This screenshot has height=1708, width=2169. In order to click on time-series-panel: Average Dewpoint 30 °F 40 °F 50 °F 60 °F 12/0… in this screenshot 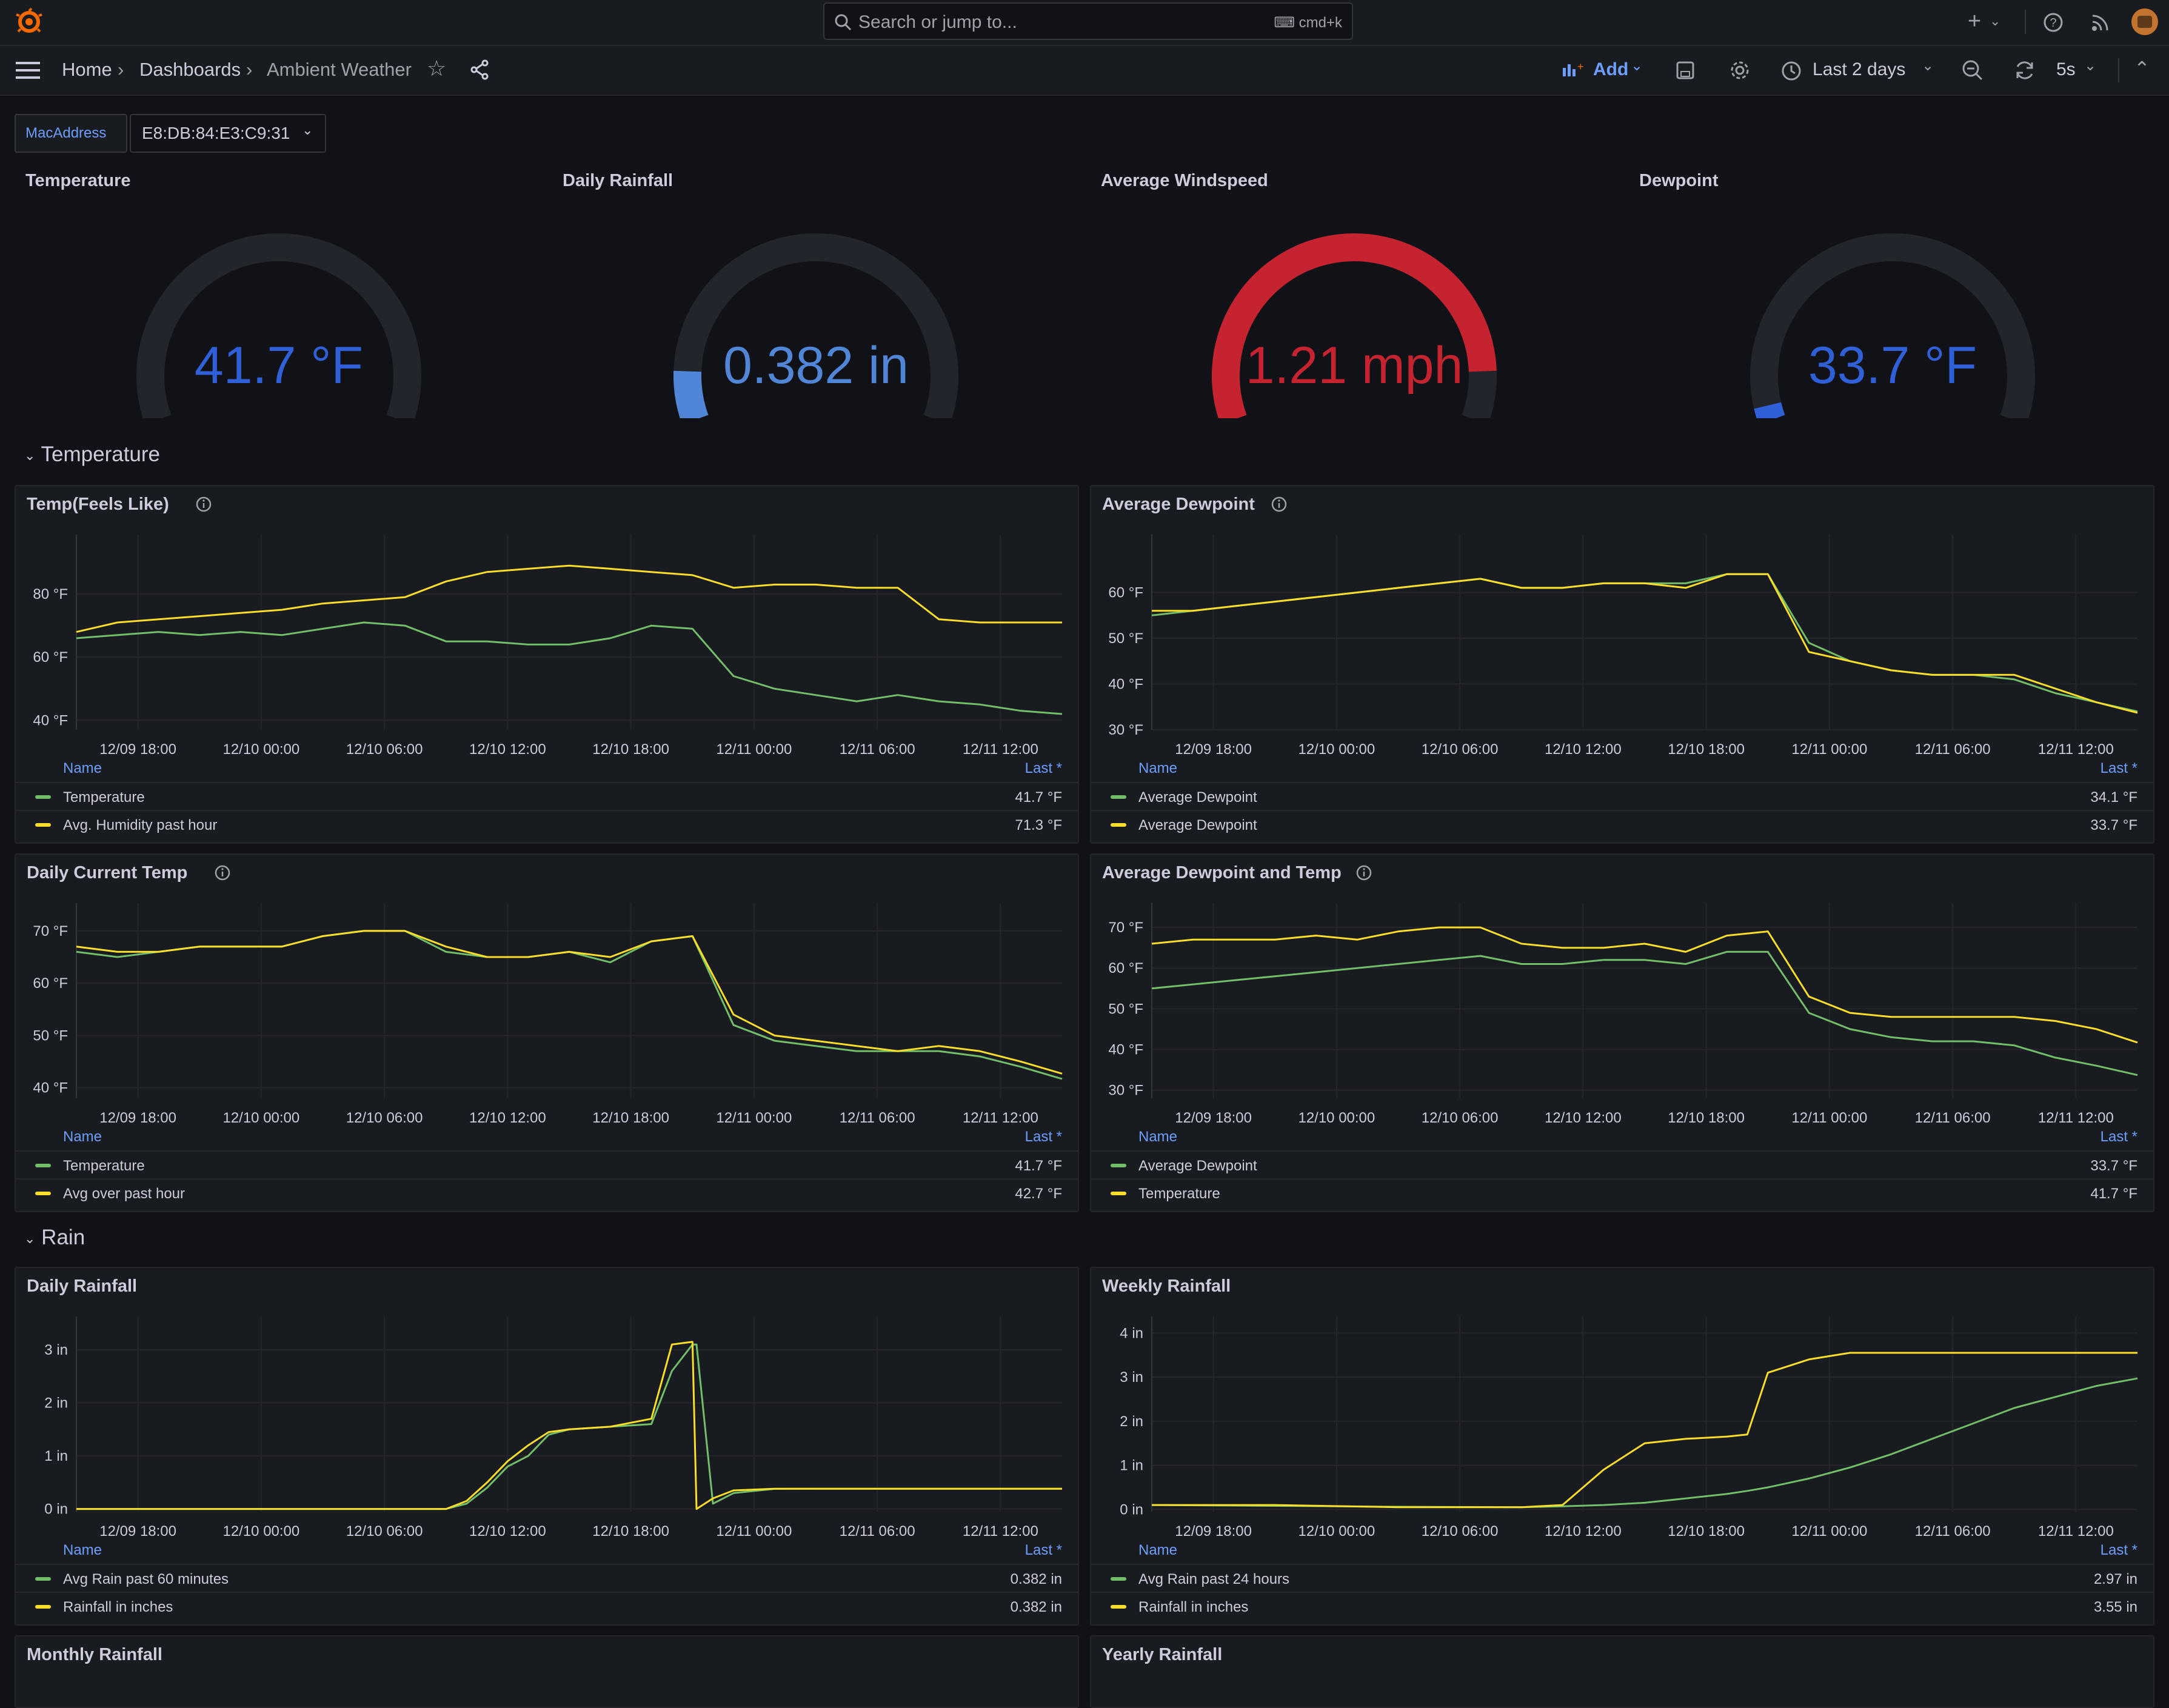, I will do `click(1622, 664)`.